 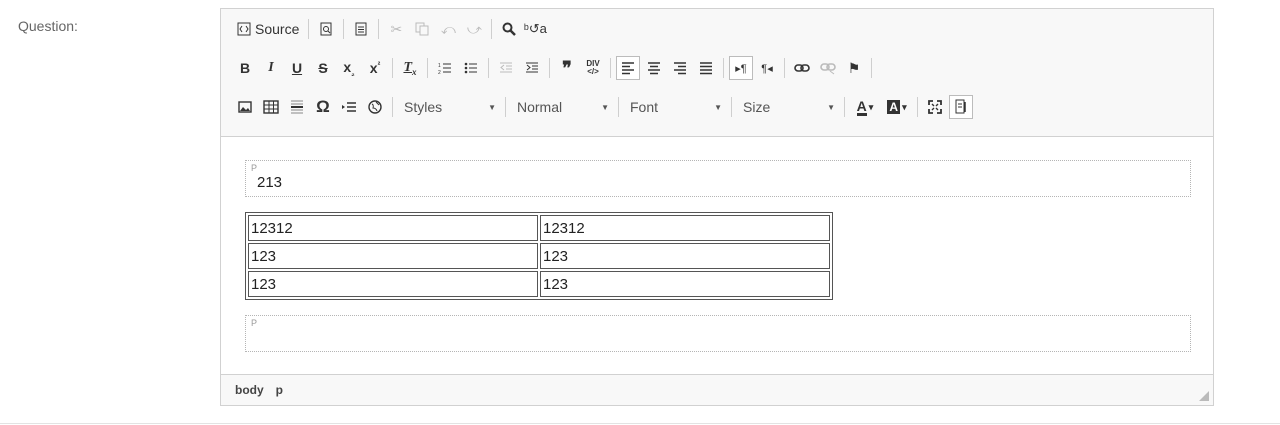 What do you see at coordinates (723, 29) in the screenshot?
I see `toolbar-row-1: Source ✂ ⤺ ⤻ ᵇ↺a` at bounding box center [723, 29].